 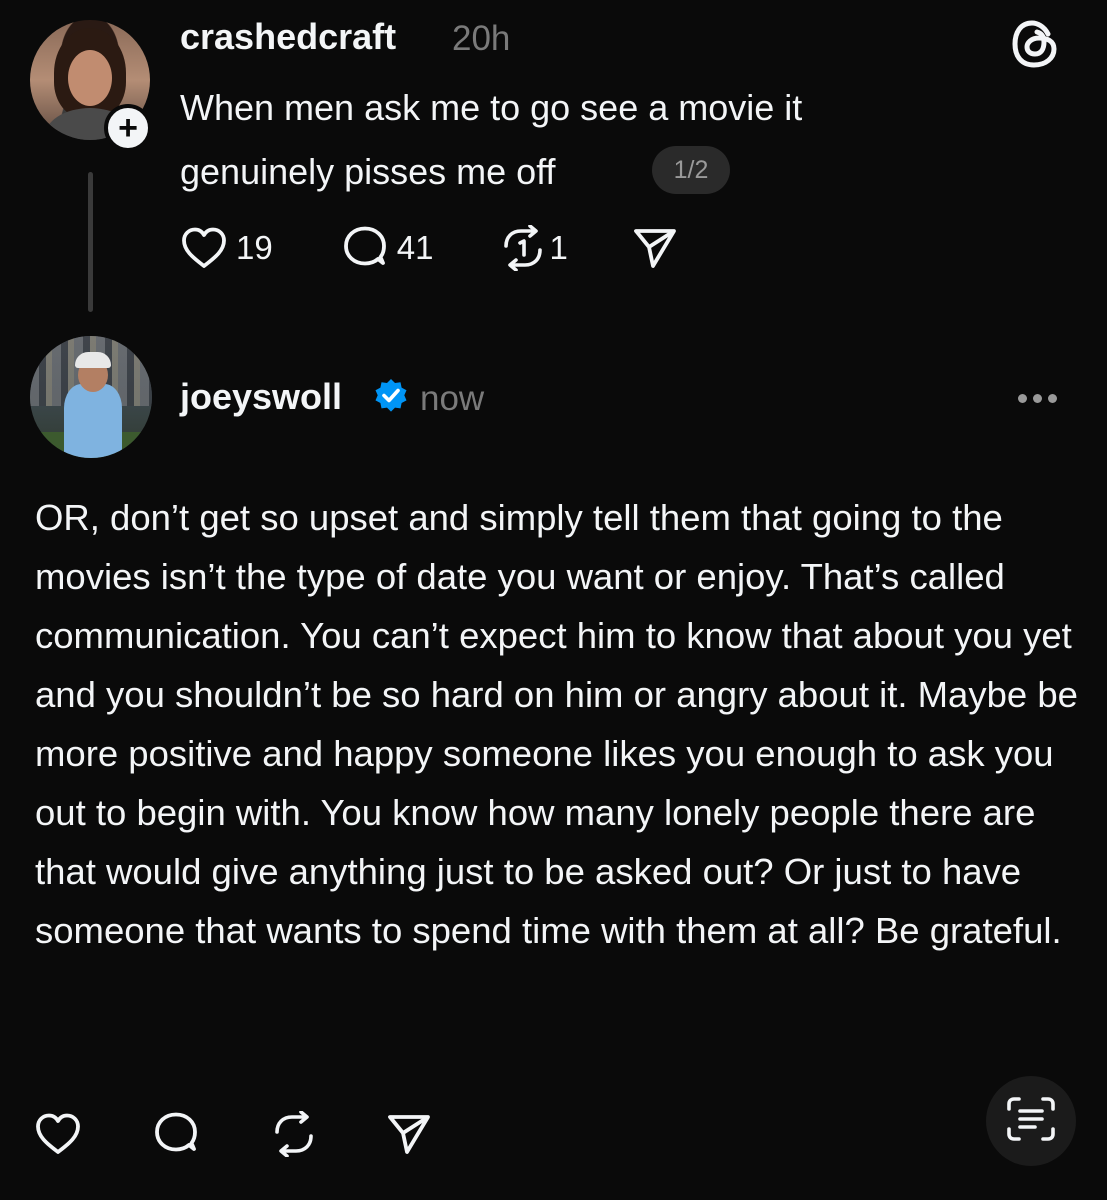 What do you see at coordinates (233, 1134) in the screenshot?
I see `post2-actions` at bounding box center [233, 1134].